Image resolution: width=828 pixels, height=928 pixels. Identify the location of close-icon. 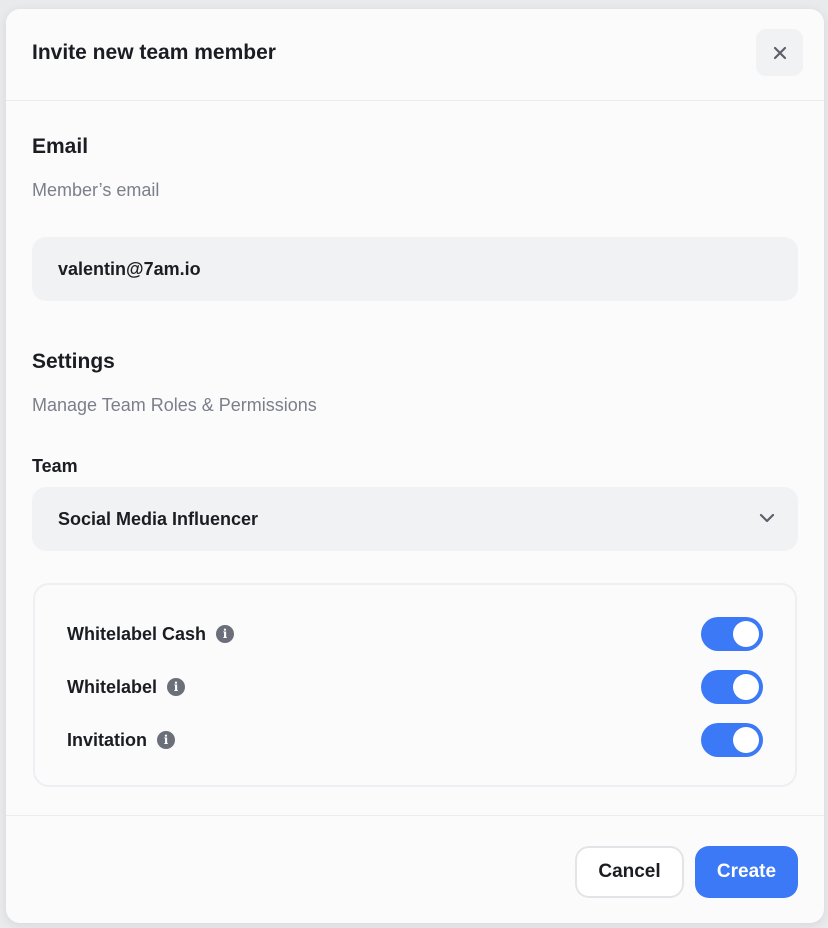
(779, 52).